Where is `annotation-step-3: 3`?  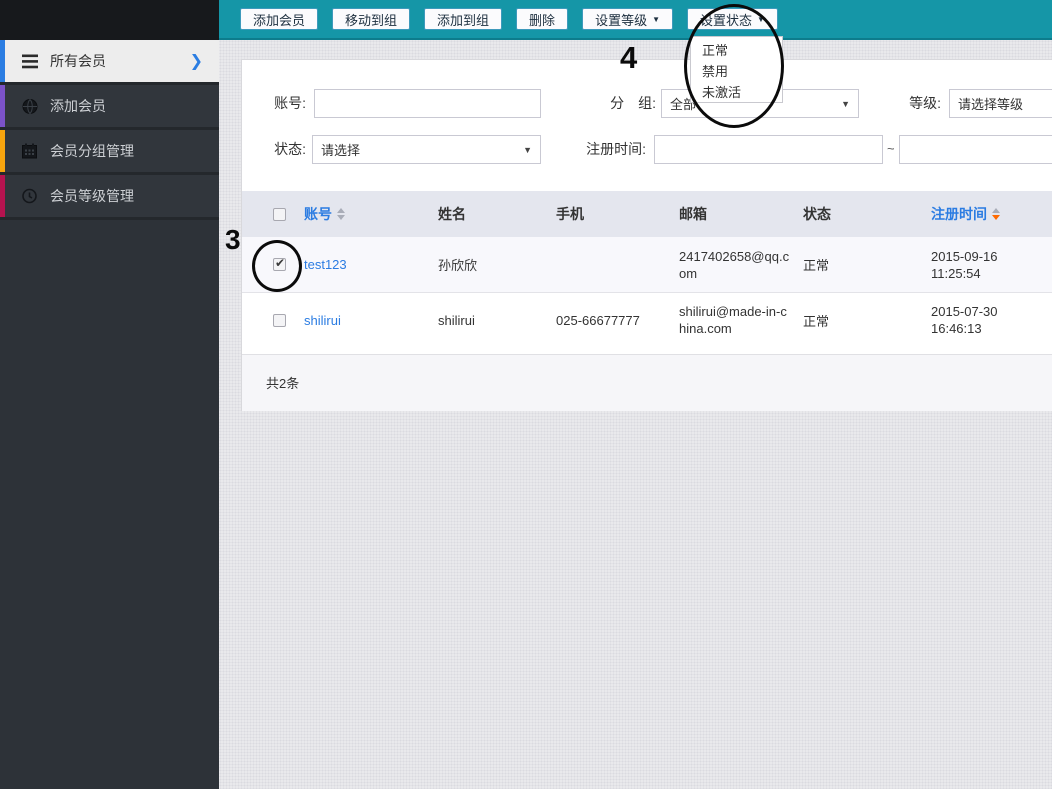 annotation-step-3: 3 is located at coordinates (233, 239).